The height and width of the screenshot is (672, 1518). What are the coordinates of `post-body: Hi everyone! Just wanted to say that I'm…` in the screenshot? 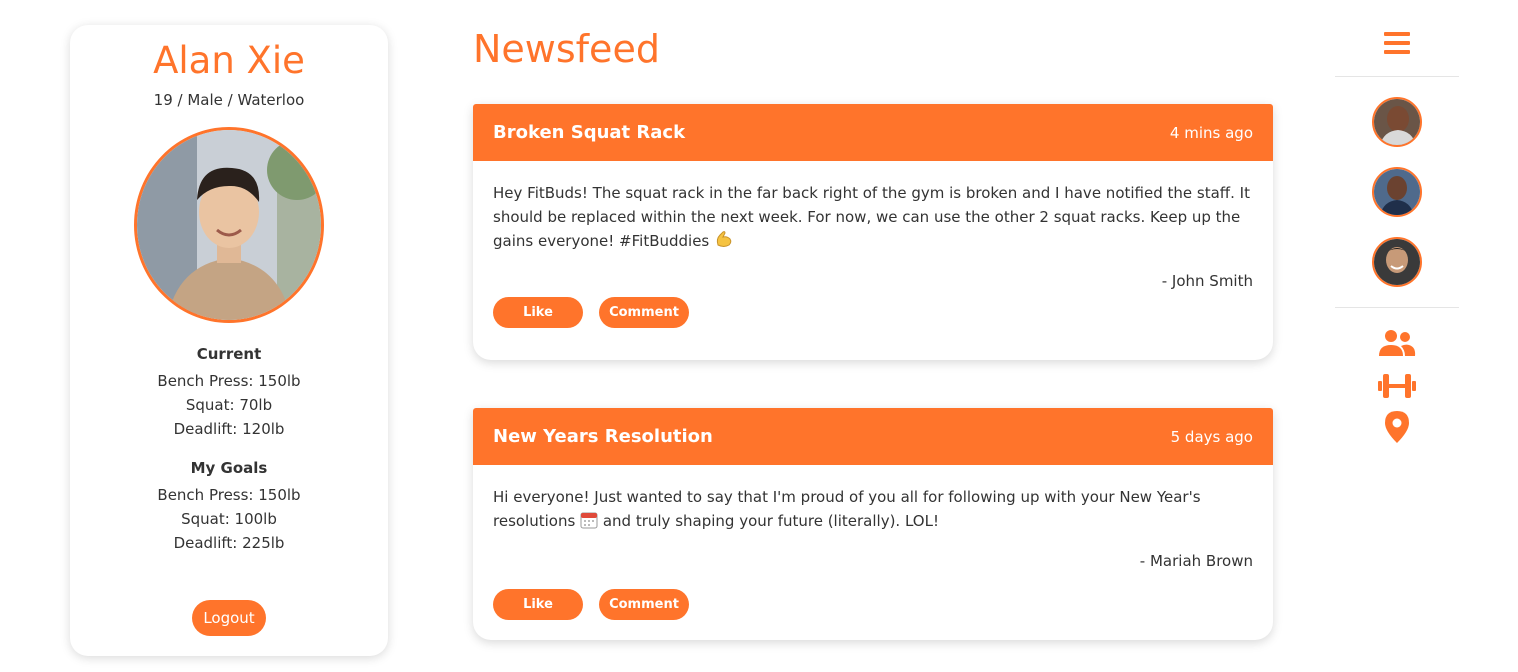 It's located at (873, 519).